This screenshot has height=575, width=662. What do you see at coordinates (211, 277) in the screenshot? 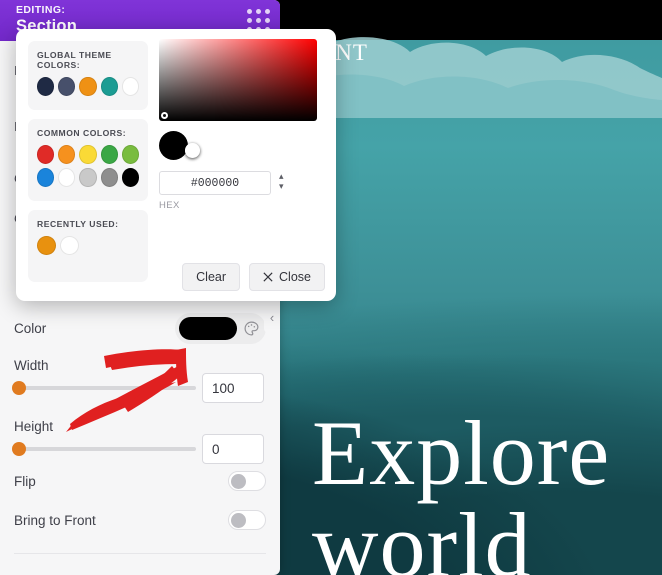
I see `clear-button: Clear` at bounding box center [211, 277].